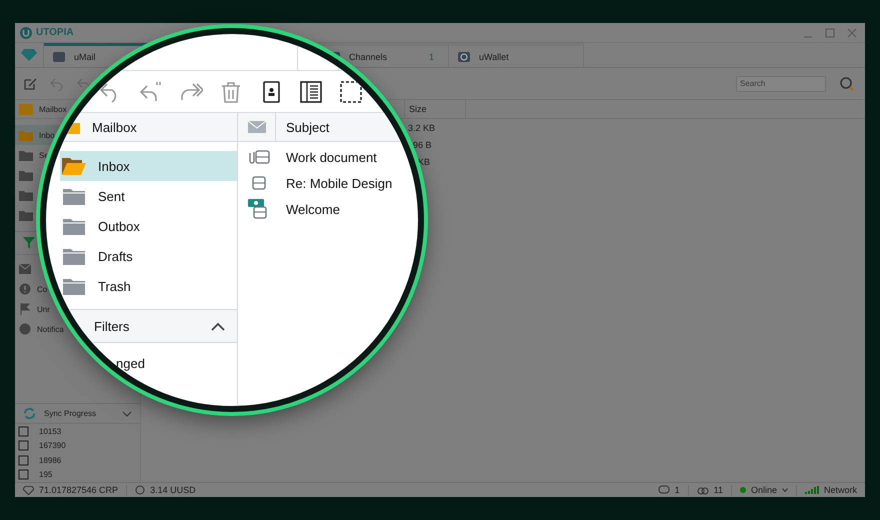 This screenshot has width=880, height=520. Describe the element at coordinates (422, 127) in the screenshot. I see `size-cell: 3.2 KB` at that location.